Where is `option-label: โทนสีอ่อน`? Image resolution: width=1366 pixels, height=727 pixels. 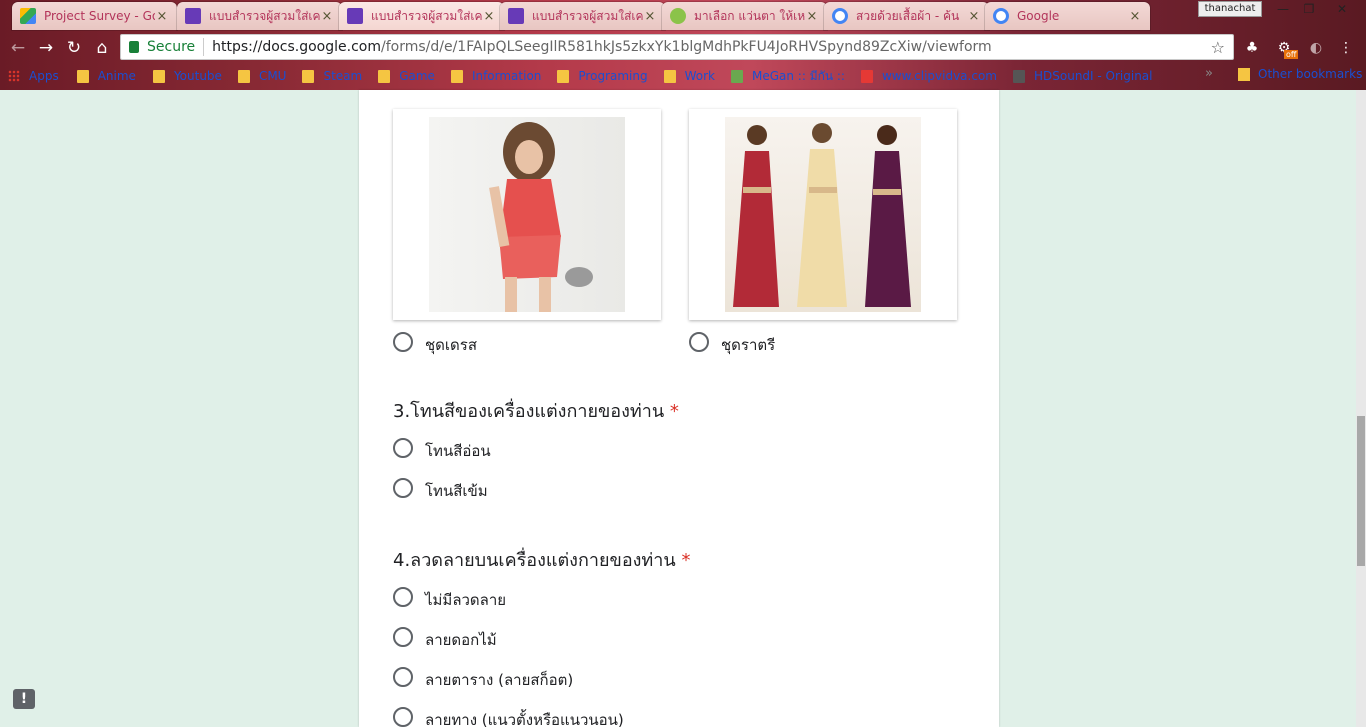
option-label: โทนสีอ่อน is located at coordinates (458, 451).